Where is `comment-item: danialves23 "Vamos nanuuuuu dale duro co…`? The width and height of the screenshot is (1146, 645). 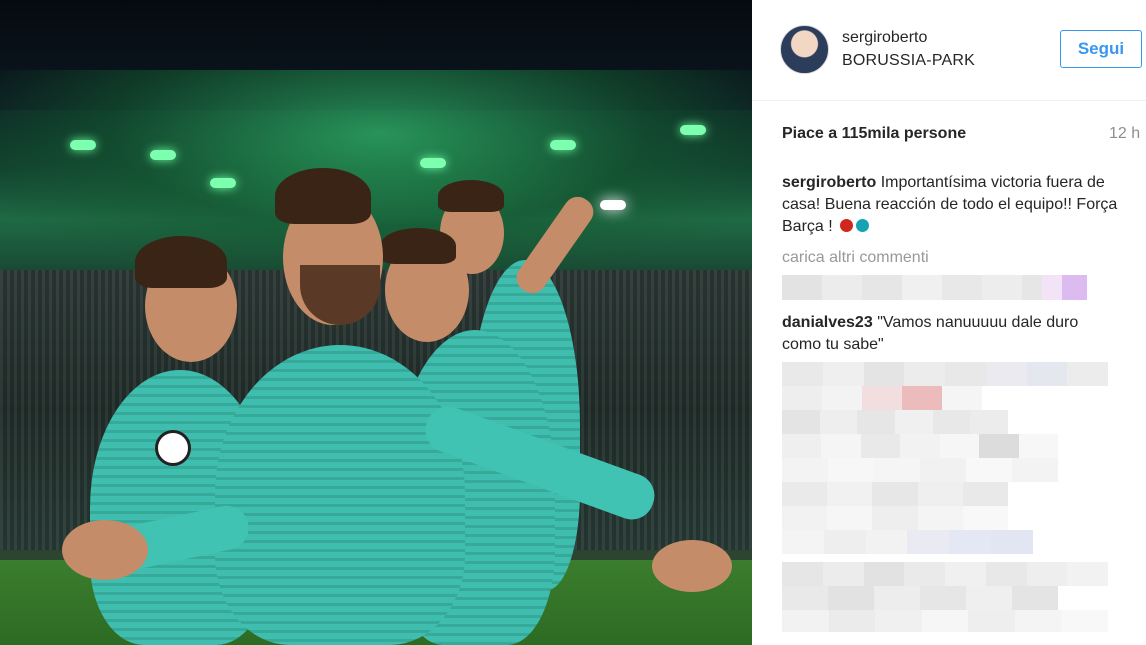
comment-item: danialves23 "Vamos nanuuuuu dale duro co… is located at coordinates (947, 334).